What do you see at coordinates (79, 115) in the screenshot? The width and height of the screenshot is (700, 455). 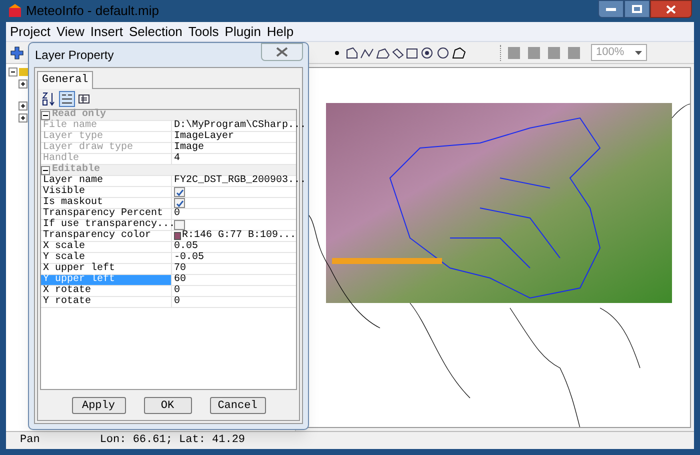 I see `group-header: Read only` at bounding box center [79, 115].